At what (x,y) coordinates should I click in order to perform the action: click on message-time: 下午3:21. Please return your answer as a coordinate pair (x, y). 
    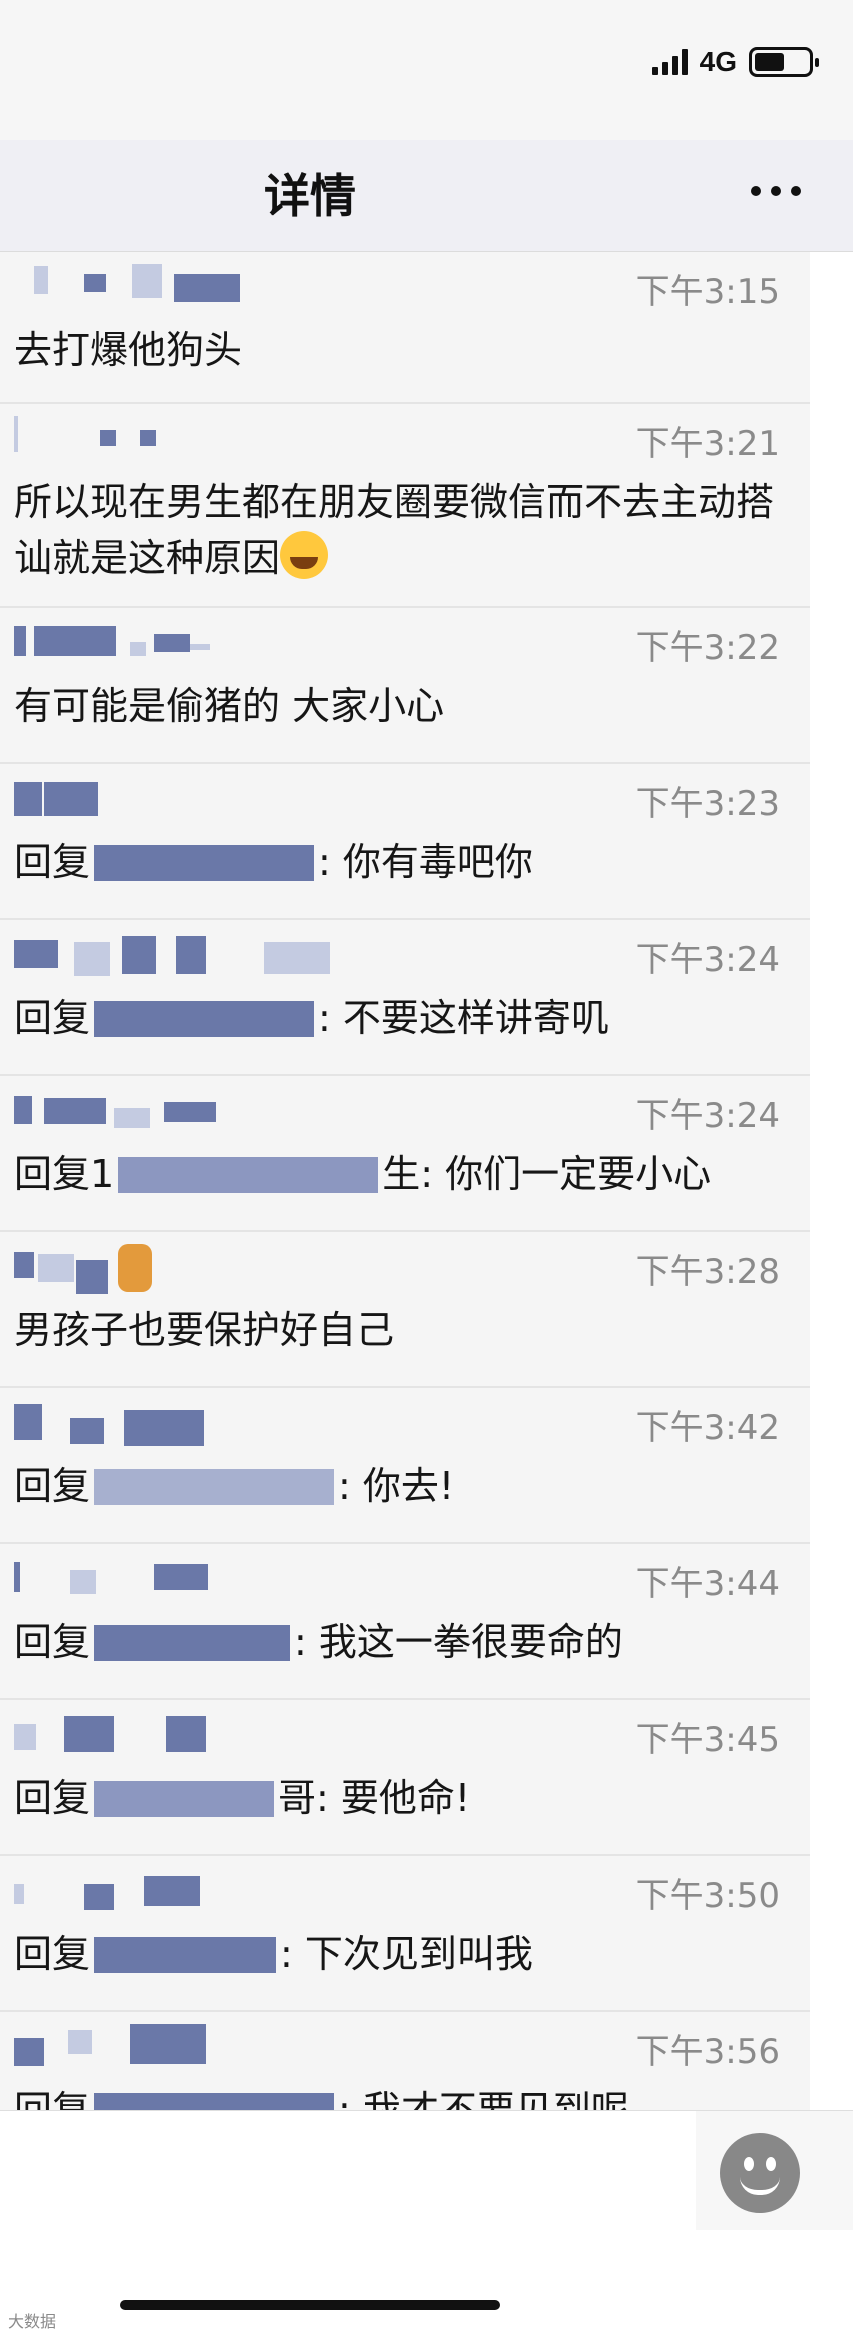
    Looking at the image, I should click on (707, 444).